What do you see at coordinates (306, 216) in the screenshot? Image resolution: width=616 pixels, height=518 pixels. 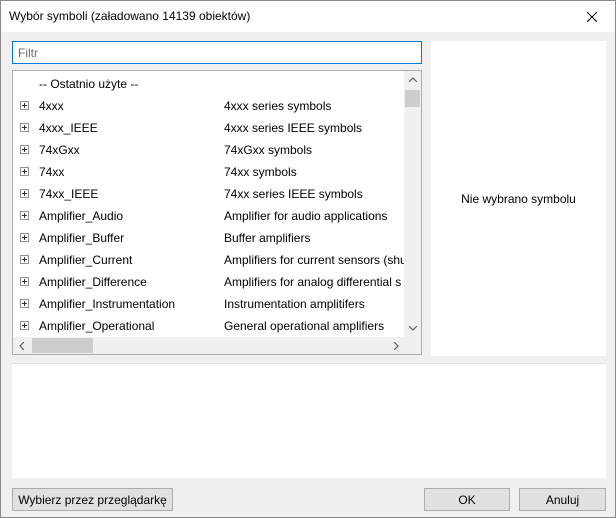 I see `library-description: Amplifier for audio applications` at bounding box center [306, 216].